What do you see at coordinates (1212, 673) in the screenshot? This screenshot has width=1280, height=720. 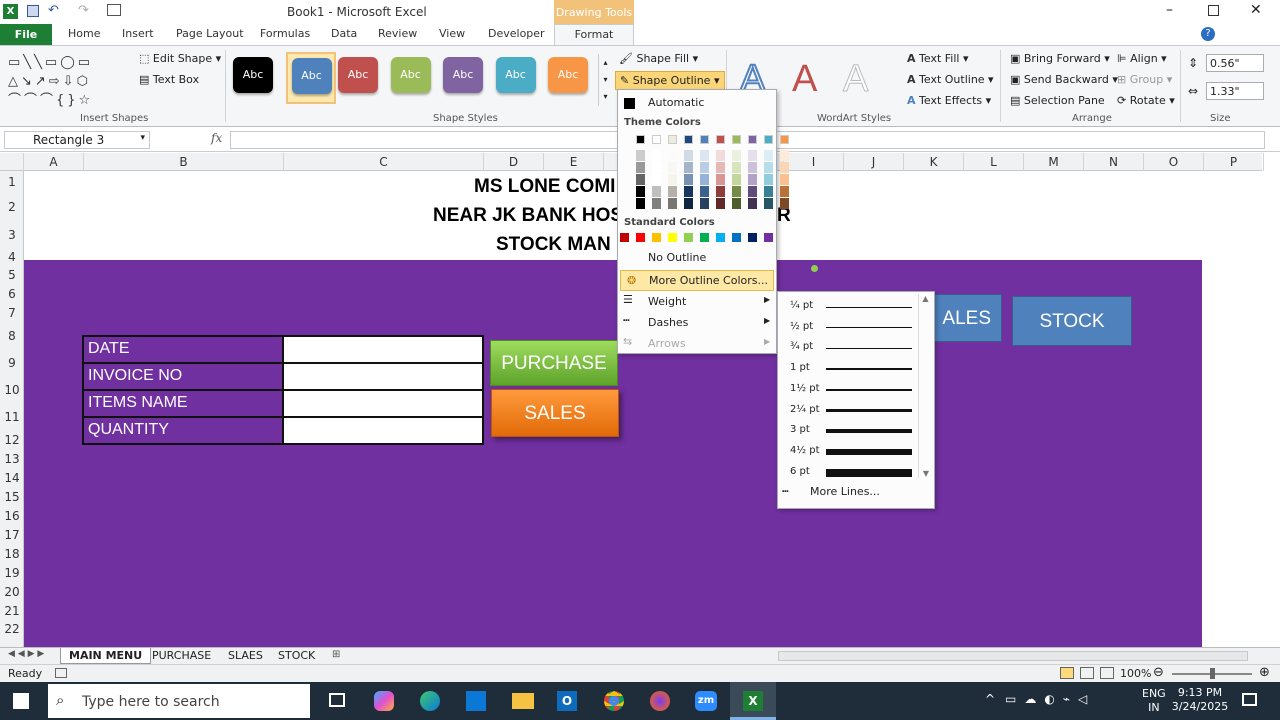 I see `zoom-thumb` at bounding box center [1212, 673].